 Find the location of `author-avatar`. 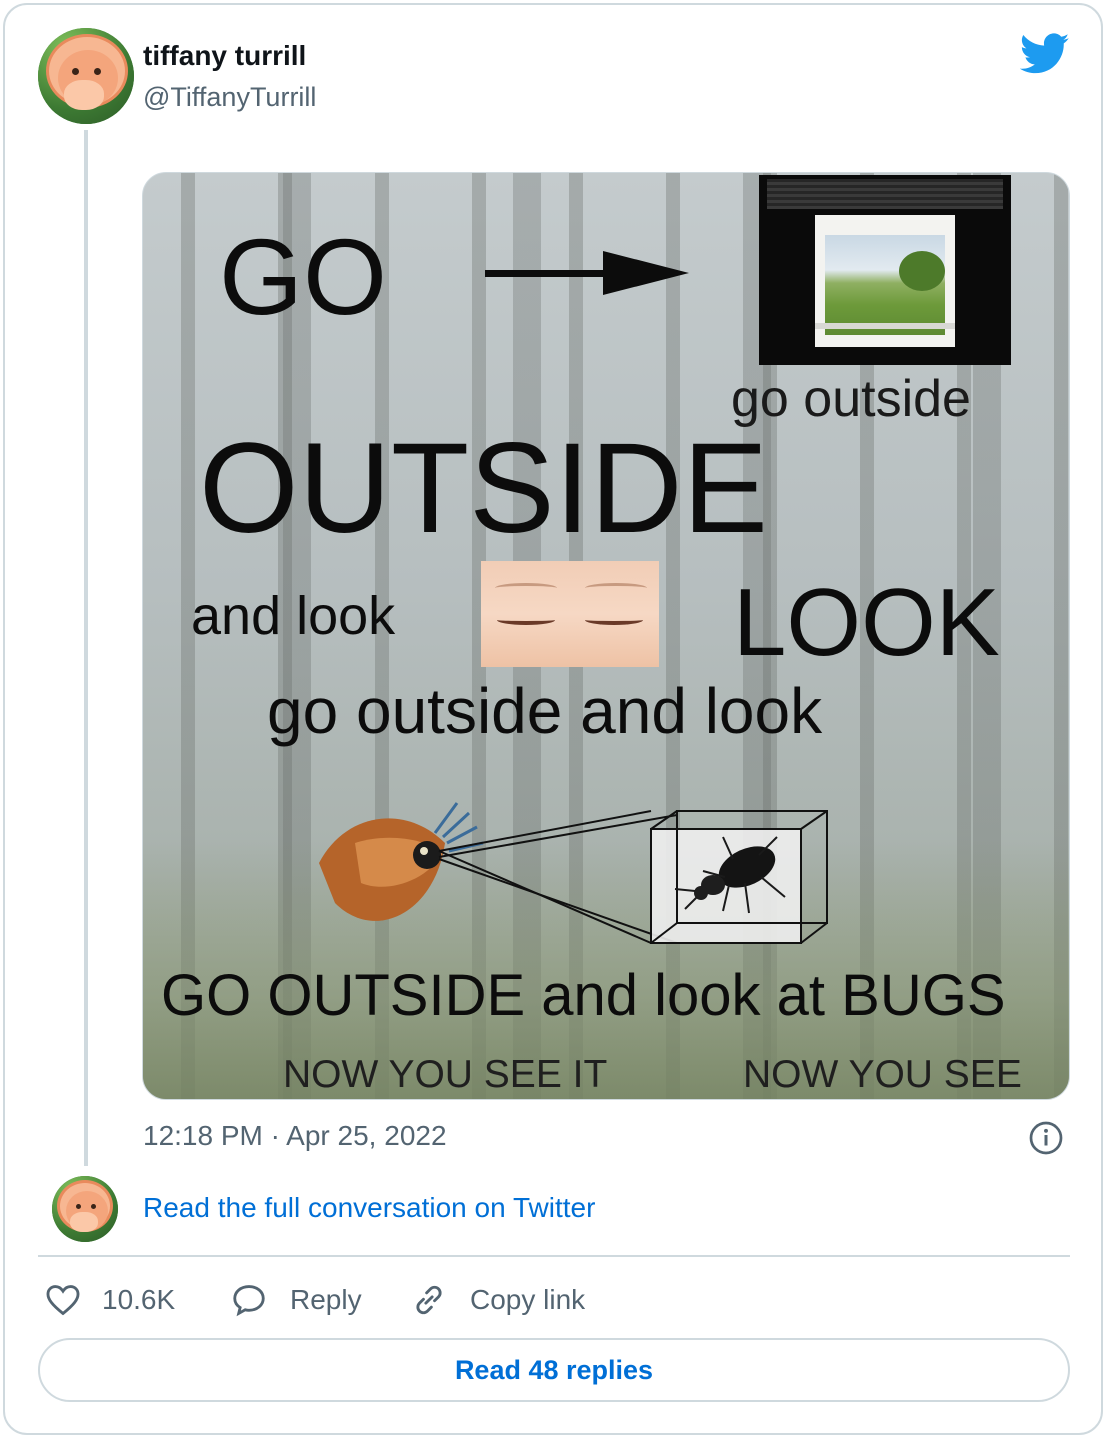

author-avatar is located at coordinates (86, 76).